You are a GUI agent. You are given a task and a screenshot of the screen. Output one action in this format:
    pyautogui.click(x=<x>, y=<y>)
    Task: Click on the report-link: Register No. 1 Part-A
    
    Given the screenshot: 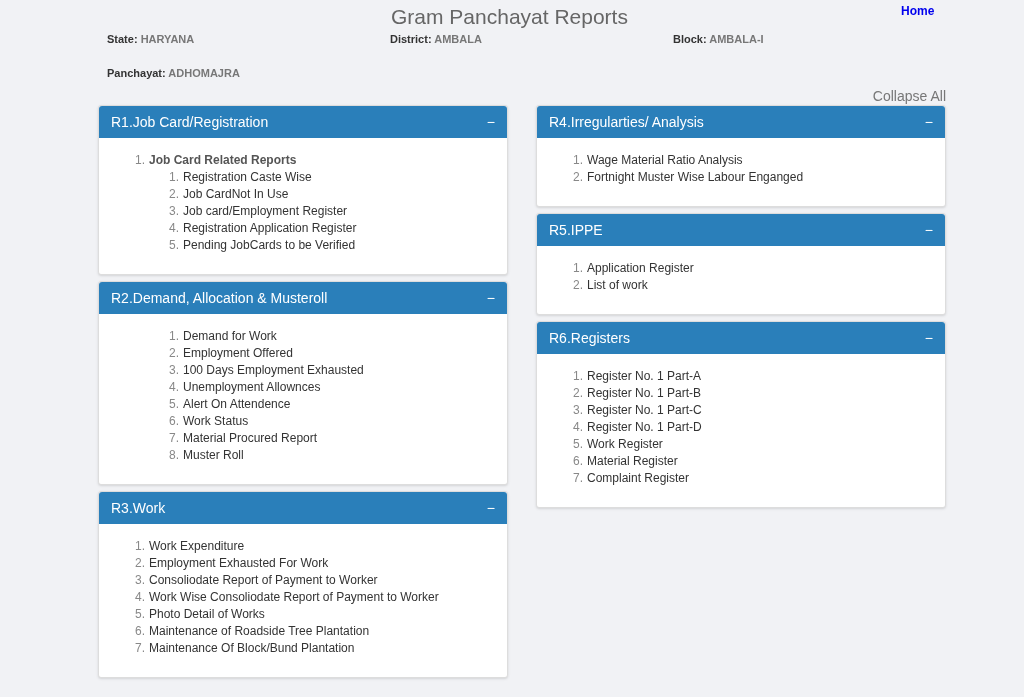 What is the action you would take?
    pyautogui.click(x=644, y=375)
    